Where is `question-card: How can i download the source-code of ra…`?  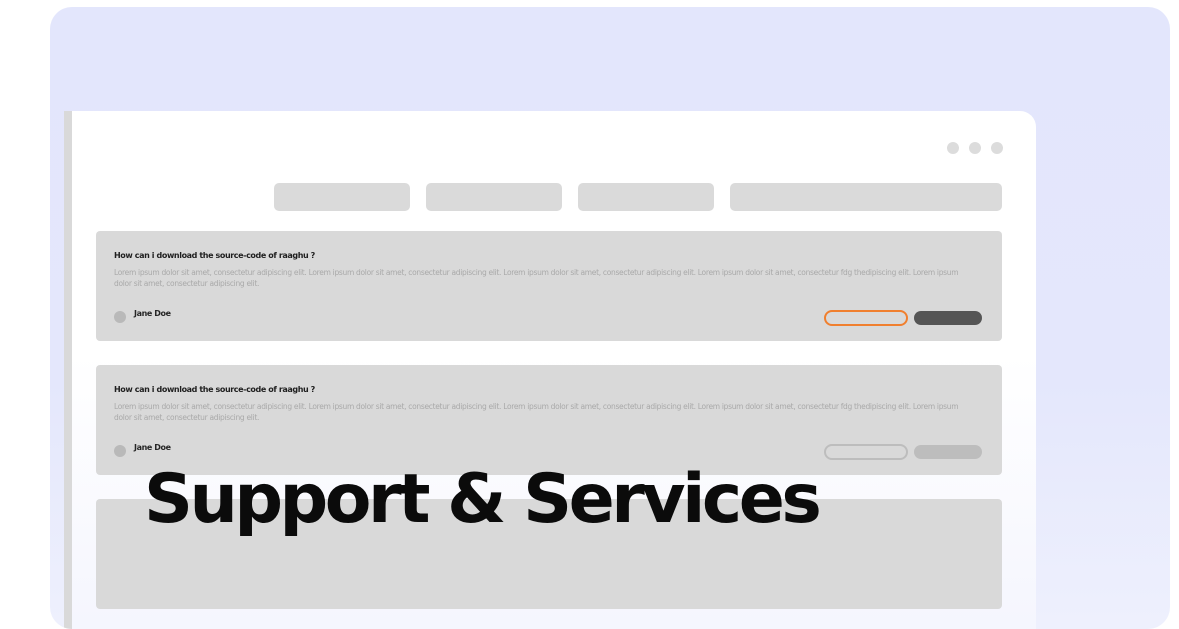
question-card: How can i download the source-code of ra… is located at coordinates (549, 286).